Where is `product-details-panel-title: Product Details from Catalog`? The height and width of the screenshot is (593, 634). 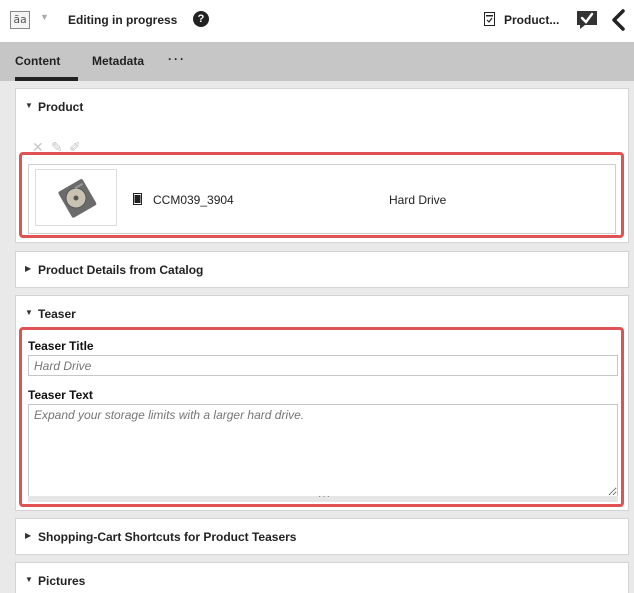 product-details-panel-title: Product Details from Catalog is located at coordinates (121, 270).